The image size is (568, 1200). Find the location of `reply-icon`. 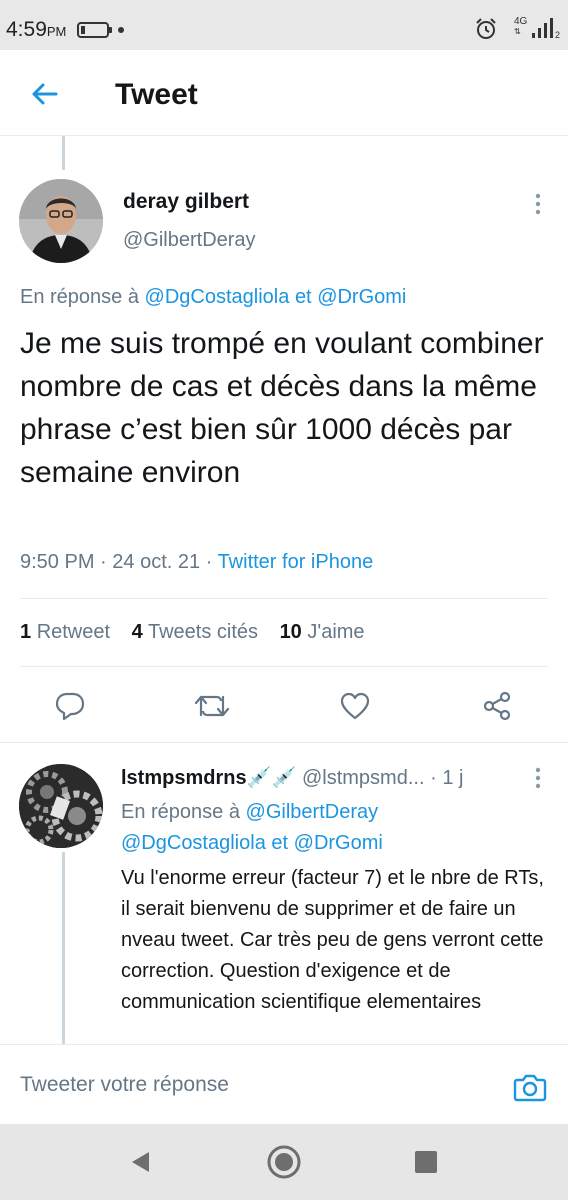

reply-icon is located at coordinates (70, 706).